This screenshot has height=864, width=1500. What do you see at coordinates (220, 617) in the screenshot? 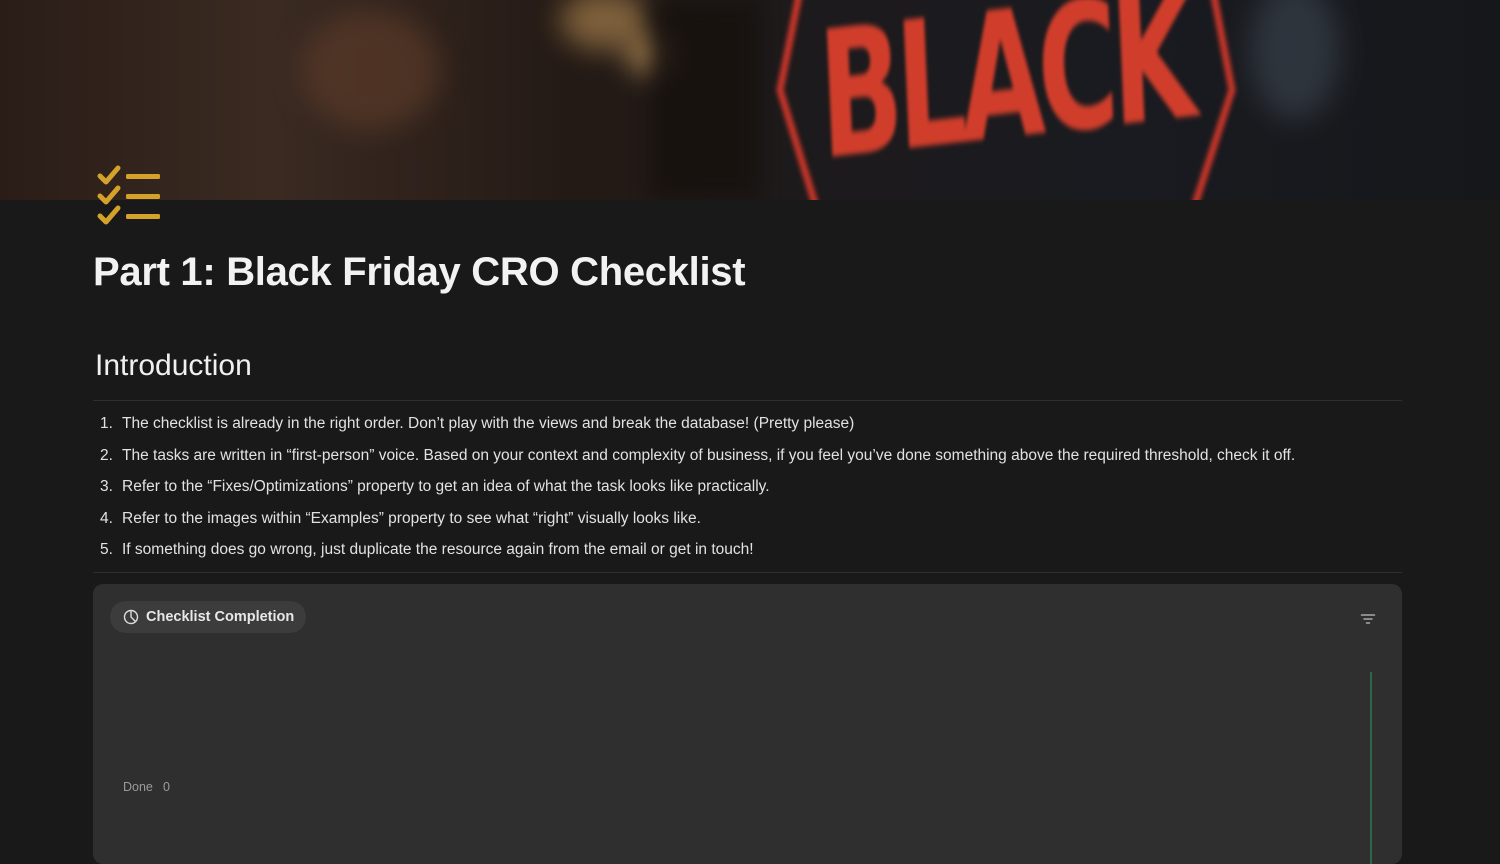
I see `chart-view-name: Checklist Completion` at bounding box center [220, 617].